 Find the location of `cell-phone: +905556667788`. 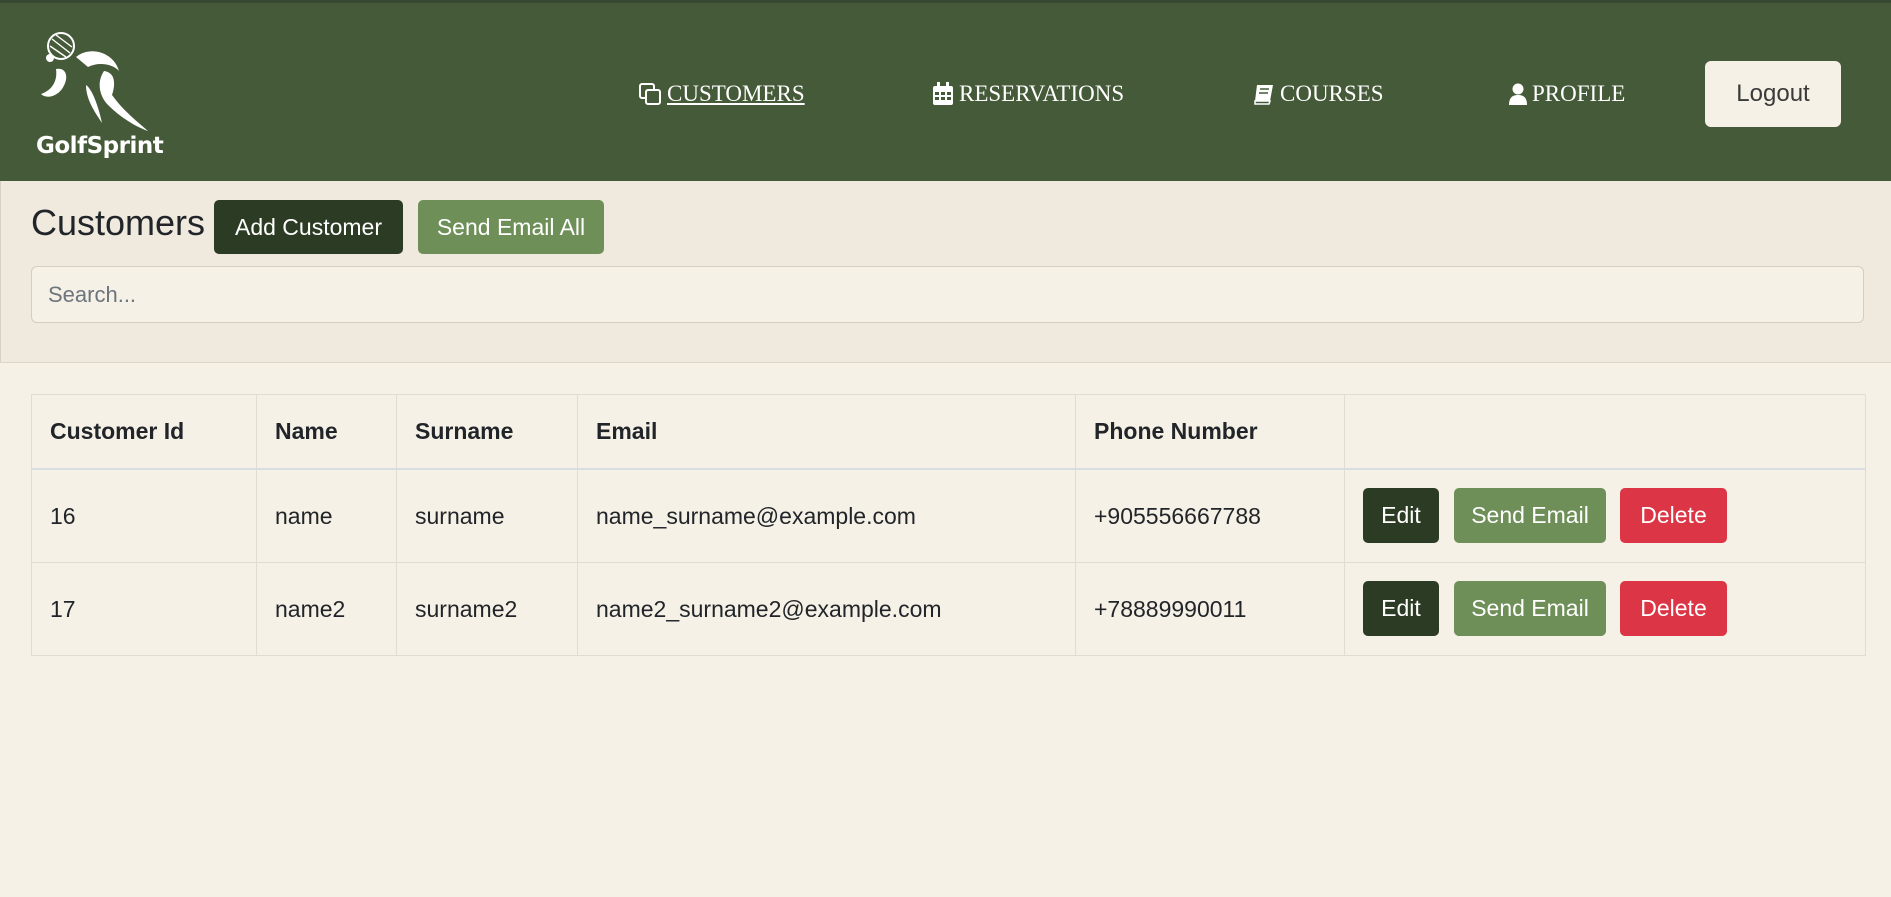

cell-phone: +905556667788 is located at coordinates (1210, 515).